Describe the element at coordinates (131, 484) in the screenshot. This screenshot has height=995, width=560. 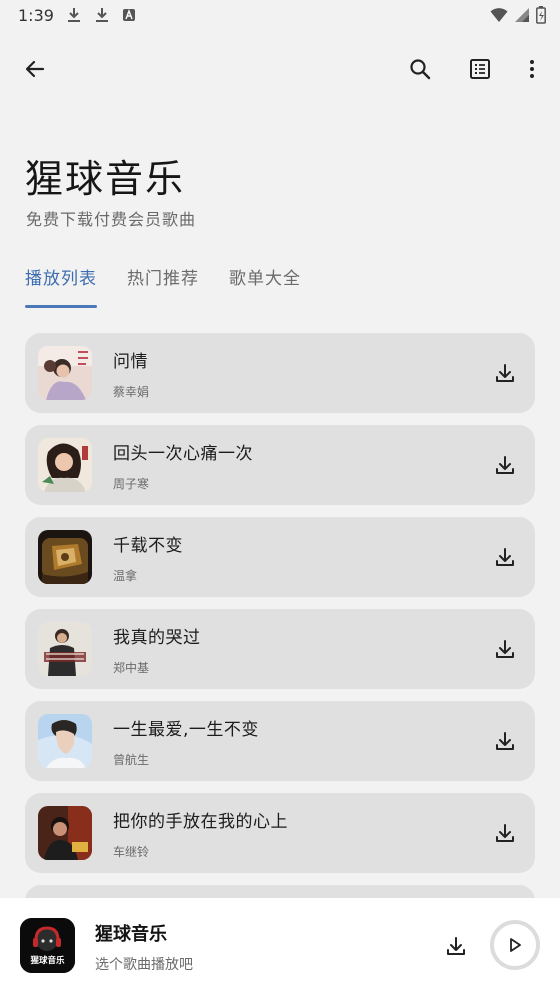
I see `song-artist: 周子寒` at that location.